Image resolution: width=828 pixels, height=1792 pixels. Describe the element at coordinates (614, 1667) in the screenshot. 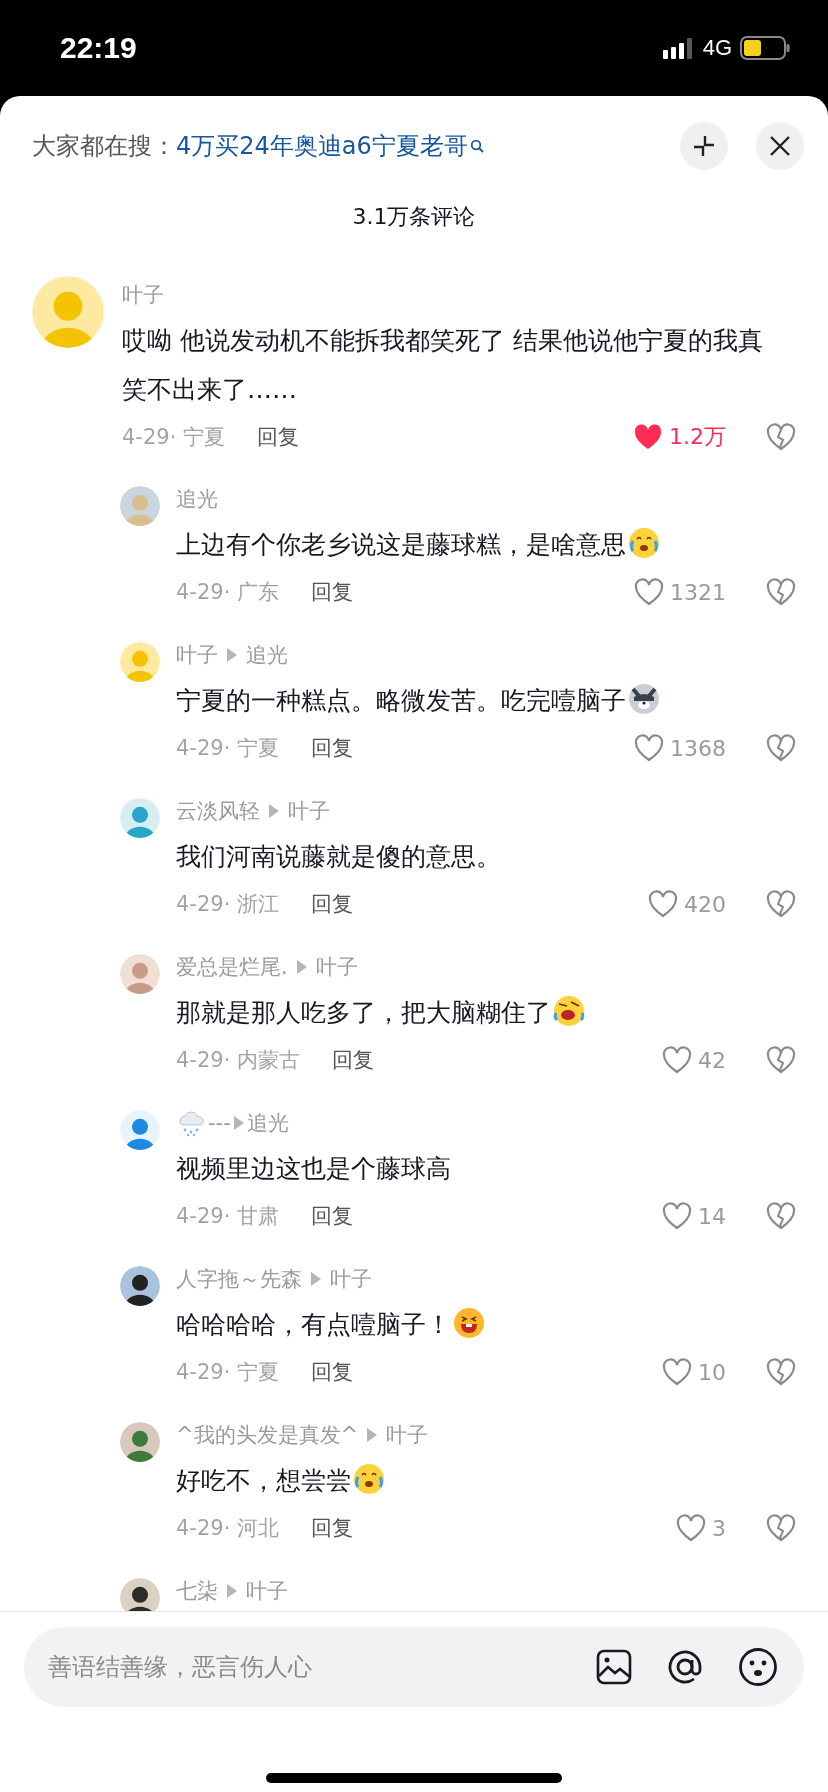

I see `image-icon` at that location.